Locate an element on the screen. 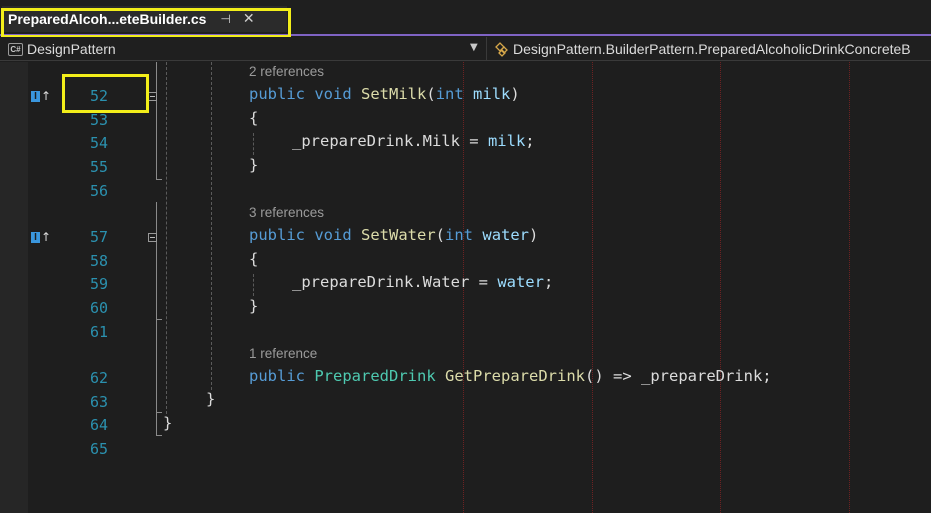 Image resolution: width=931 pixels, height=513 pixels. codelens-references: 2 references is located at coordinates (286, 71).